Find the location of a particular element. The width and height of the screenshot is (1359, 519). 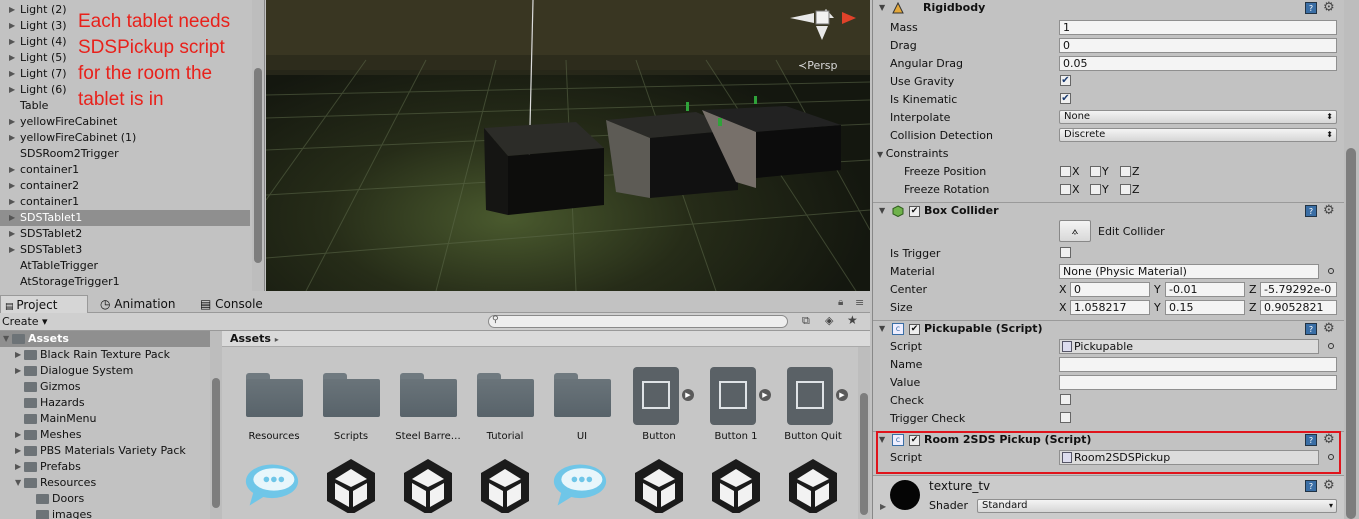

size-y-field: 0.15 is located at coordinates (1205, 307).